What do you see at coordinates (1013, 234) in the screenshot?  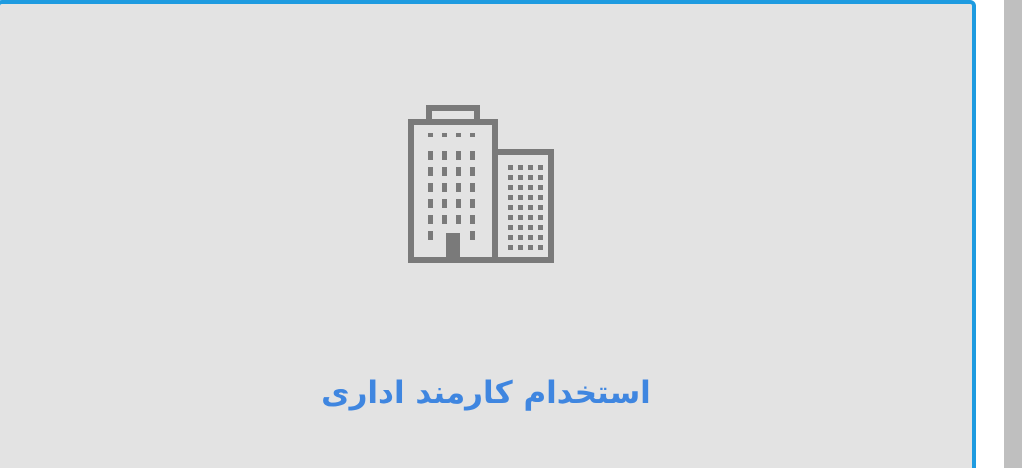 I see `scrollbar` at bounding box center [1013, 234].